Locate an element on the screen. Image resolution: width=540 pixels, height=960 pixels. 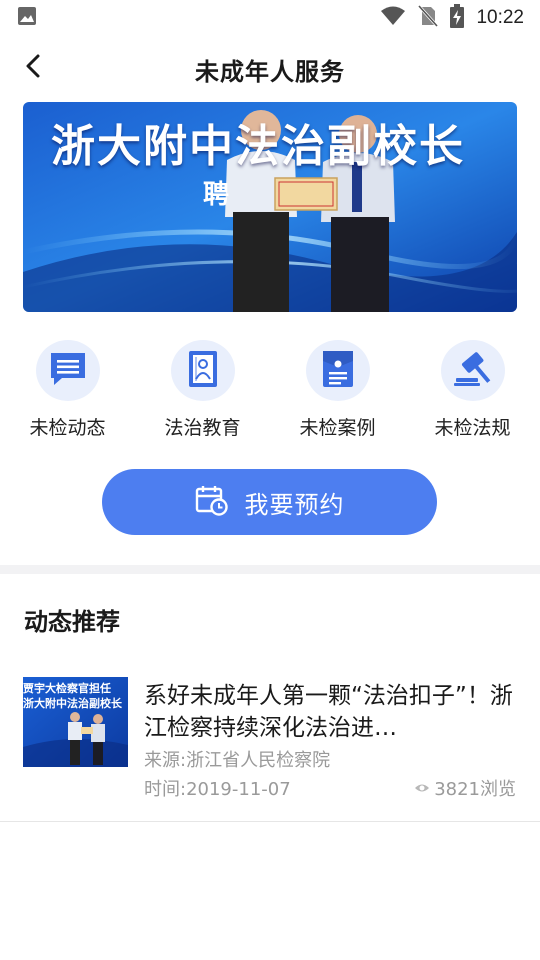
menu-item-cases: 未检案例 is located at coordinates (337, 390).